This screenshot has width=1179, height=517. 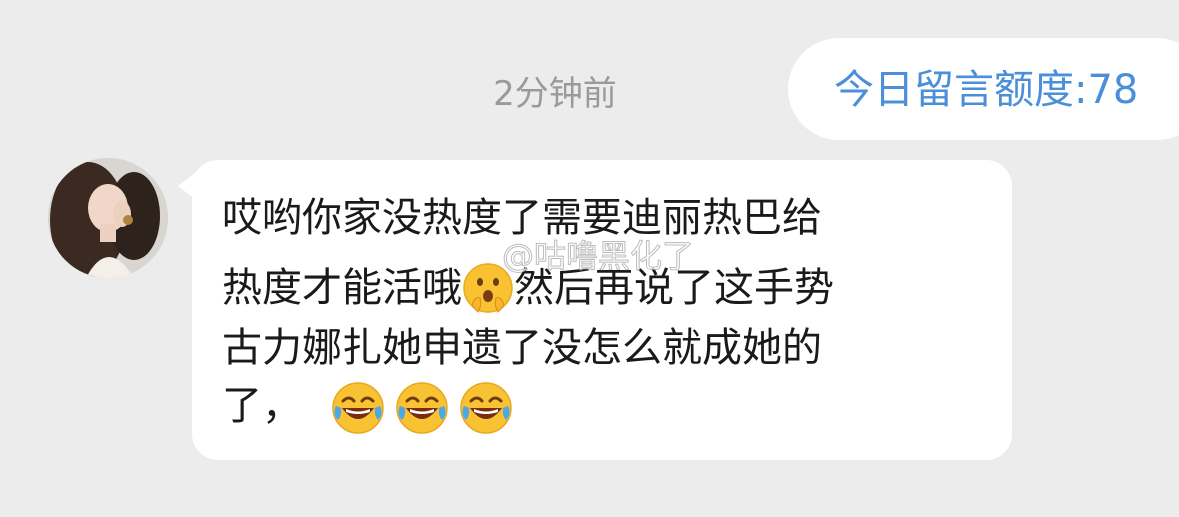 What do you see at coordinates (674, 288) in the screenshot?
I see `message-text: 然后再说了这手势` at bounding box center [674, 288].